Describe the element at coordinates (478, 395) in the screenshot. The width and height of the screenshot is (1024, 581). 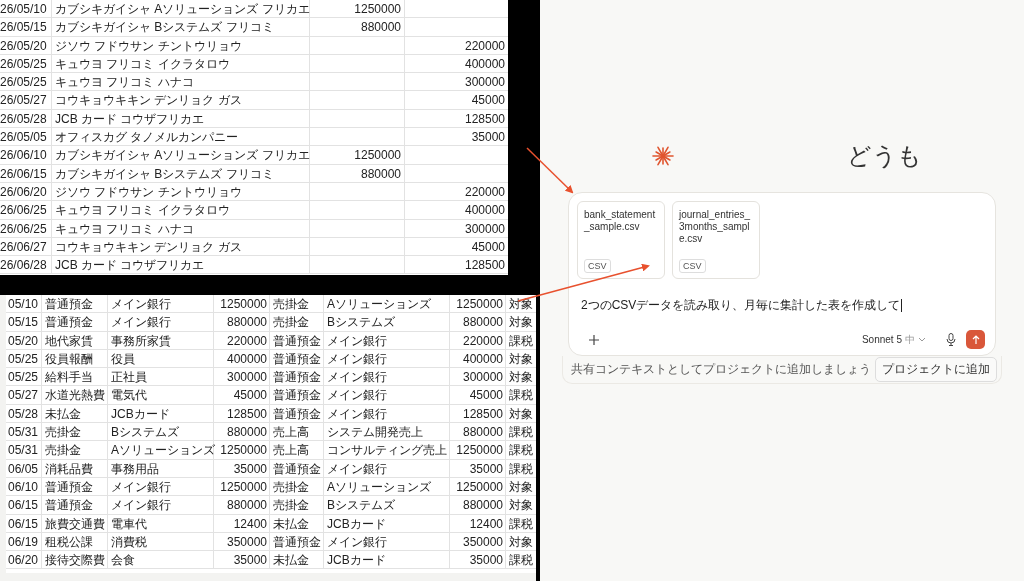
I see `amount-cell: 45000` at that location.